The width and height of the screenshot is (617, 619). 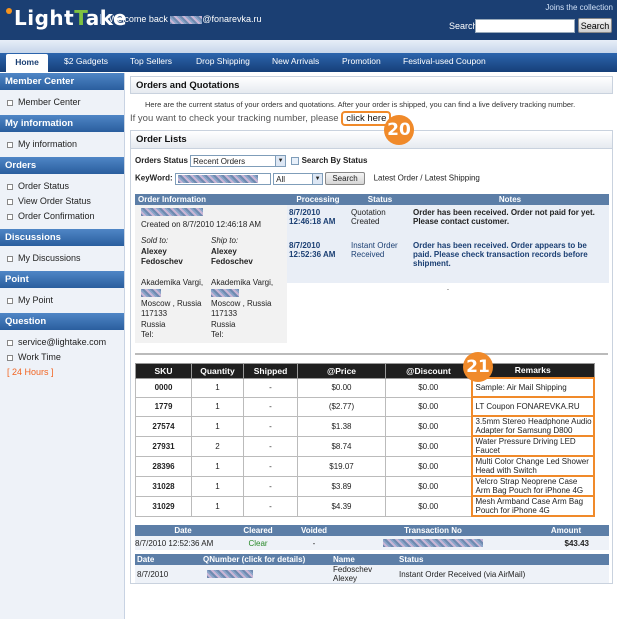 What do you see at coordinates (268, 574) in the screenshot?
I see `q-number-link` at bounding box center [268, 574].